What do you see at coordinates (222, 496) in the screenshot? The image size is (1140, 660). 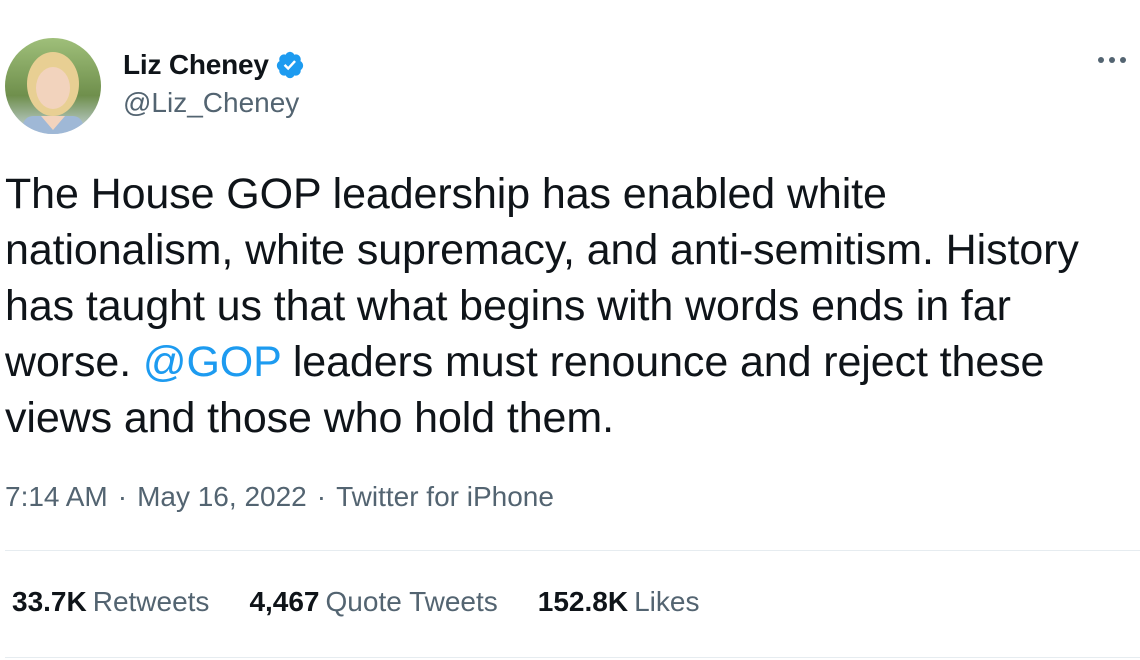 I see `tweet-date: May 16, 2022` at bounding box center [222, 496].